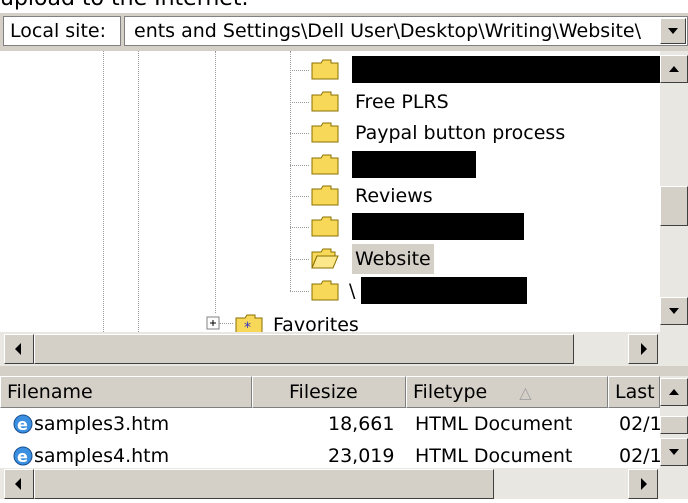 The image size is (688, 503). Describe the element at coordinates (361, 424) in the screenshot. I see `file-size: 18,661` at that location.